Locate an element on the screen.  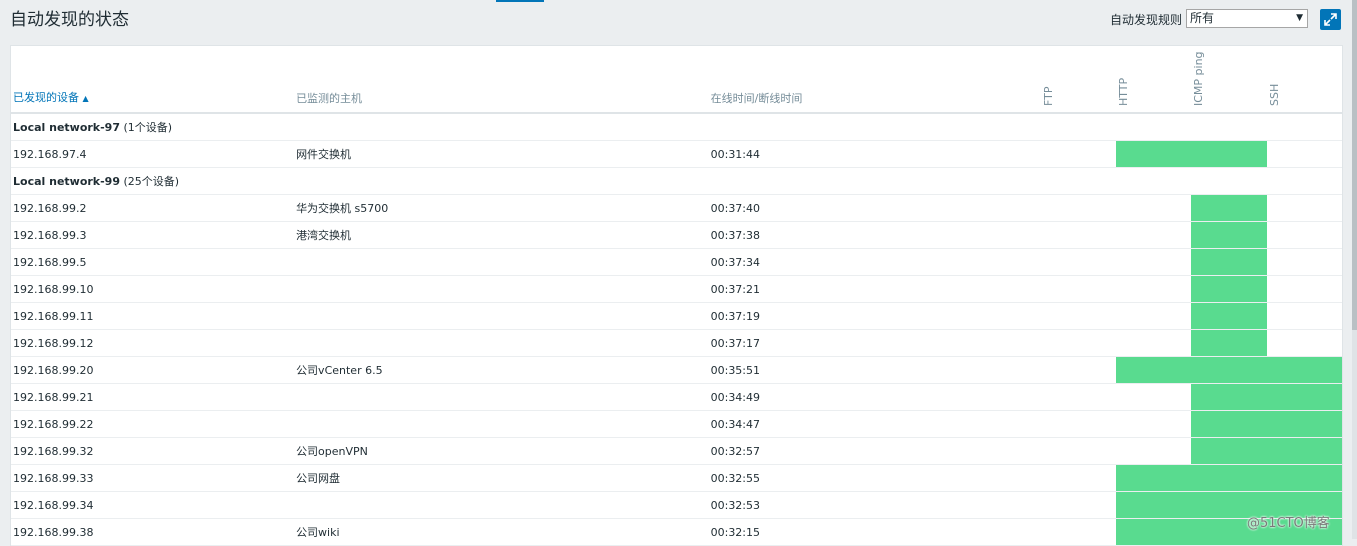
discovery-rule-select: 所有 ▼ is located at coordinates (1247, 18).